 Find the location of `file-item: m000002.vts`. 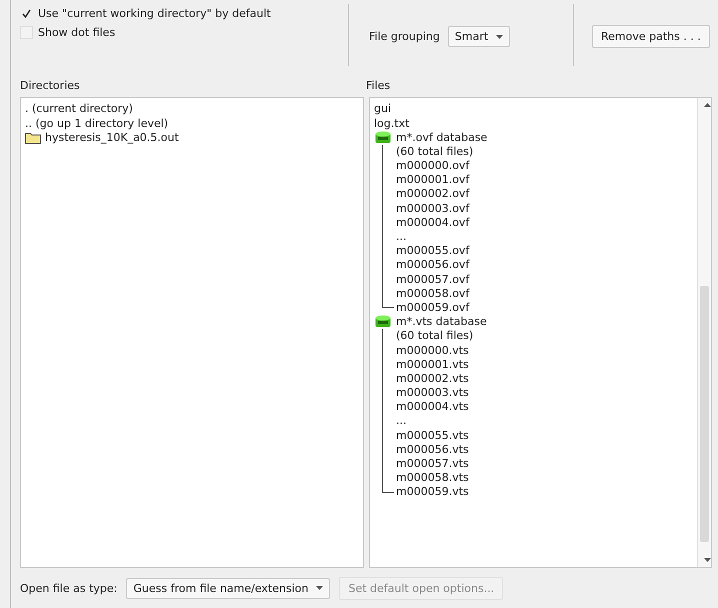

file-item: m000002.vts is located at coordinates (441, 379).